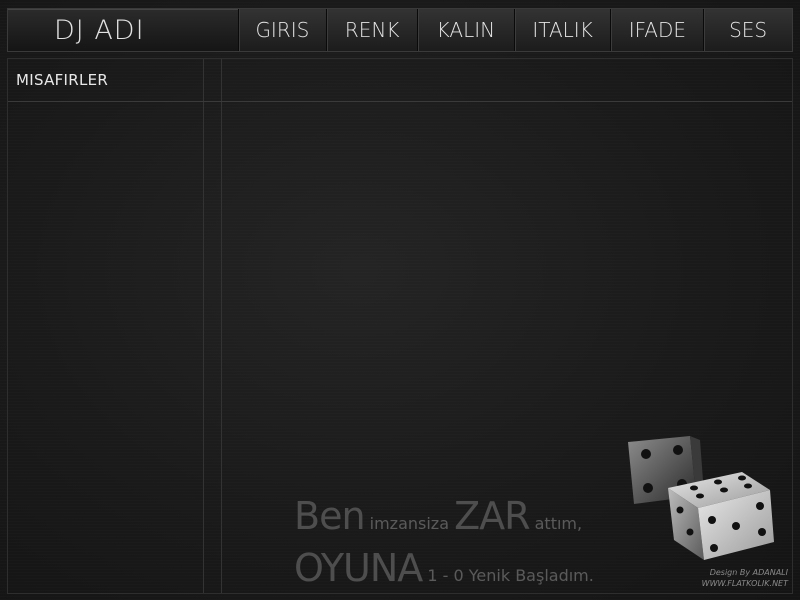  What do you see at coordinates (330, 516) in the screenshot?
I see `slogan-word: Ben` at bounding box center [330, 516].